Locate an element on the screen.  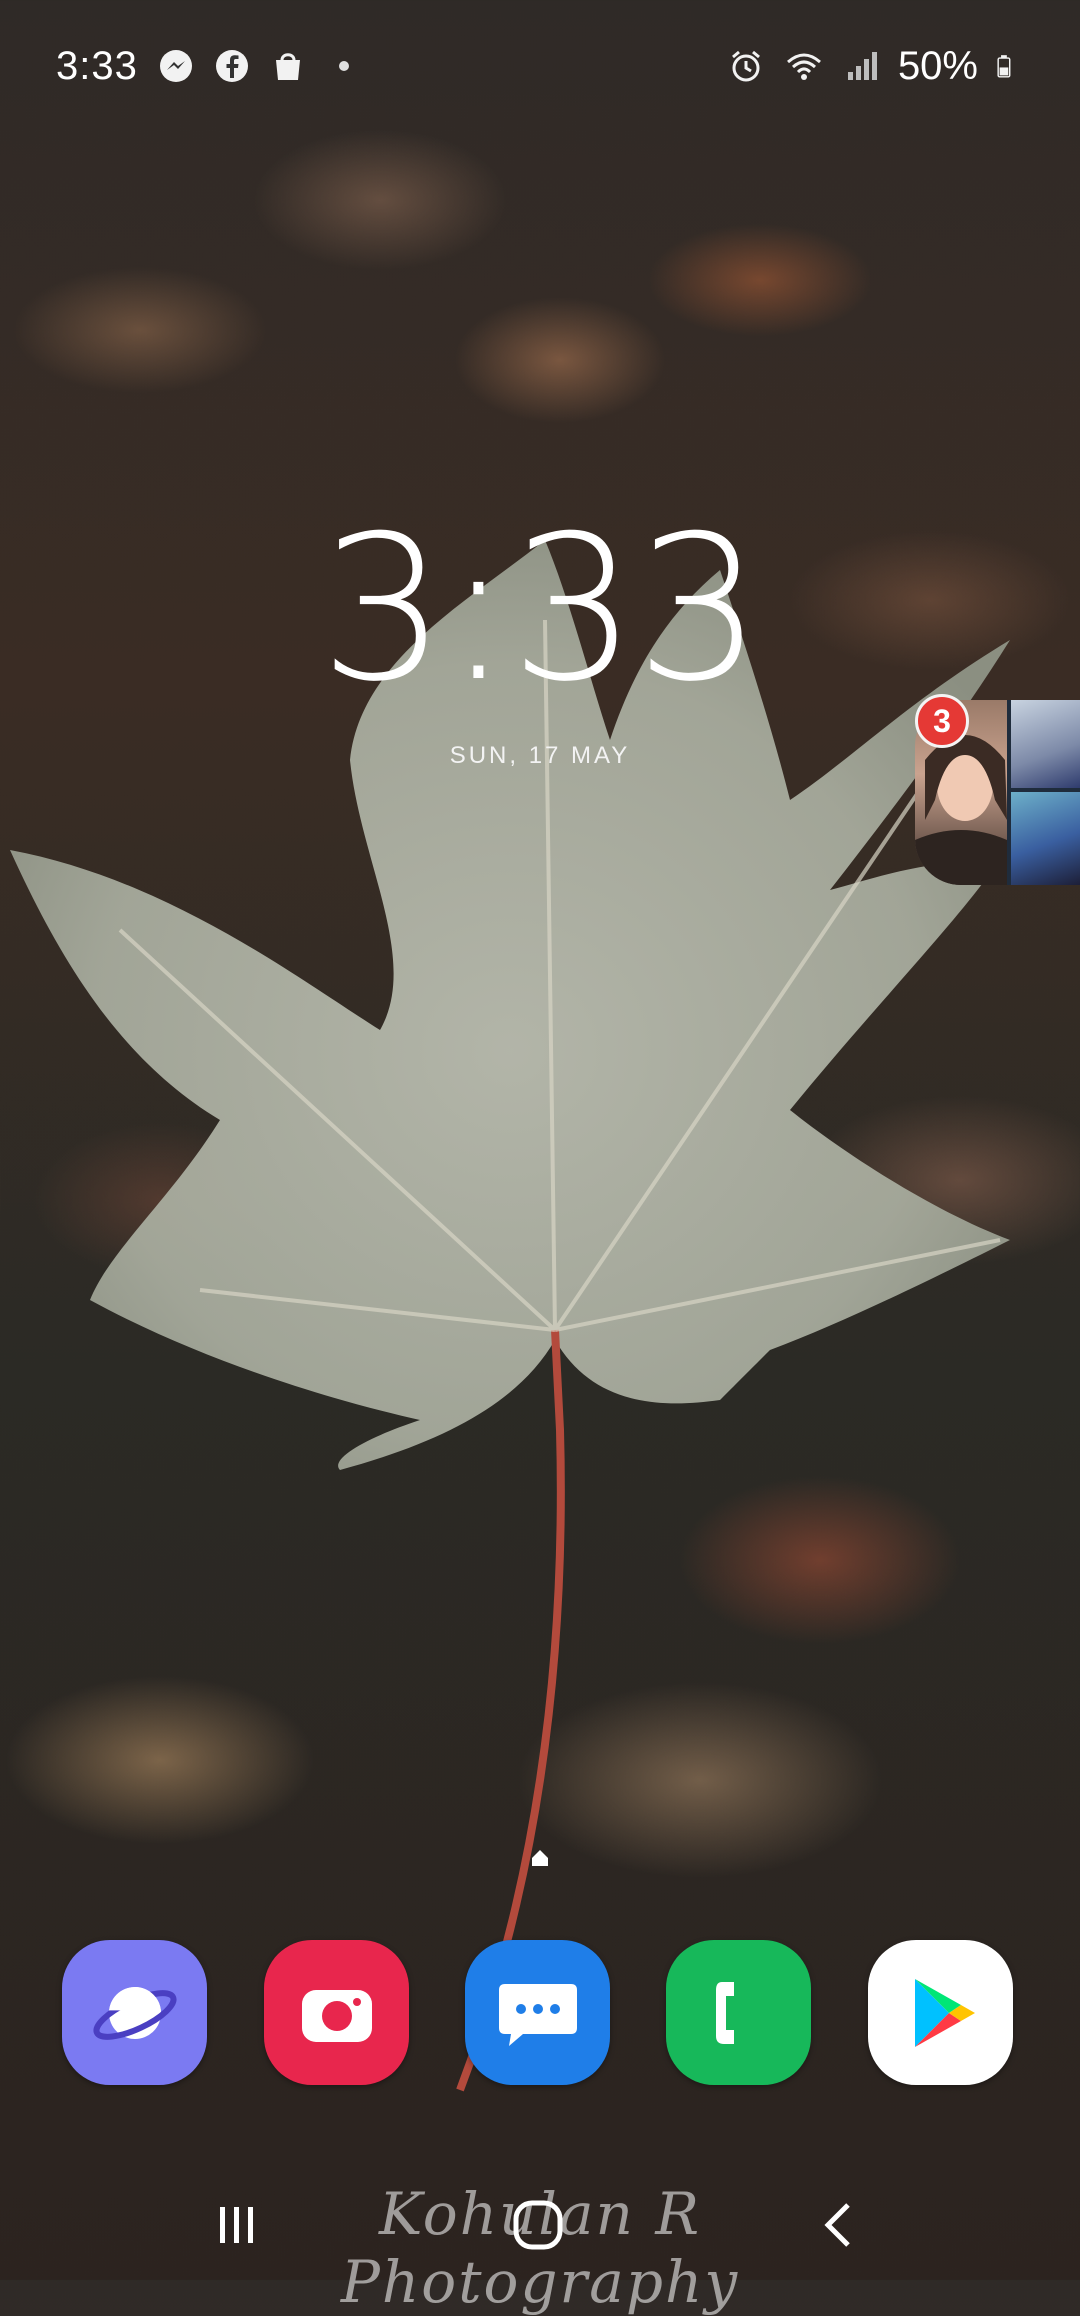
recents-icon is located at coordinates (236, 2225).